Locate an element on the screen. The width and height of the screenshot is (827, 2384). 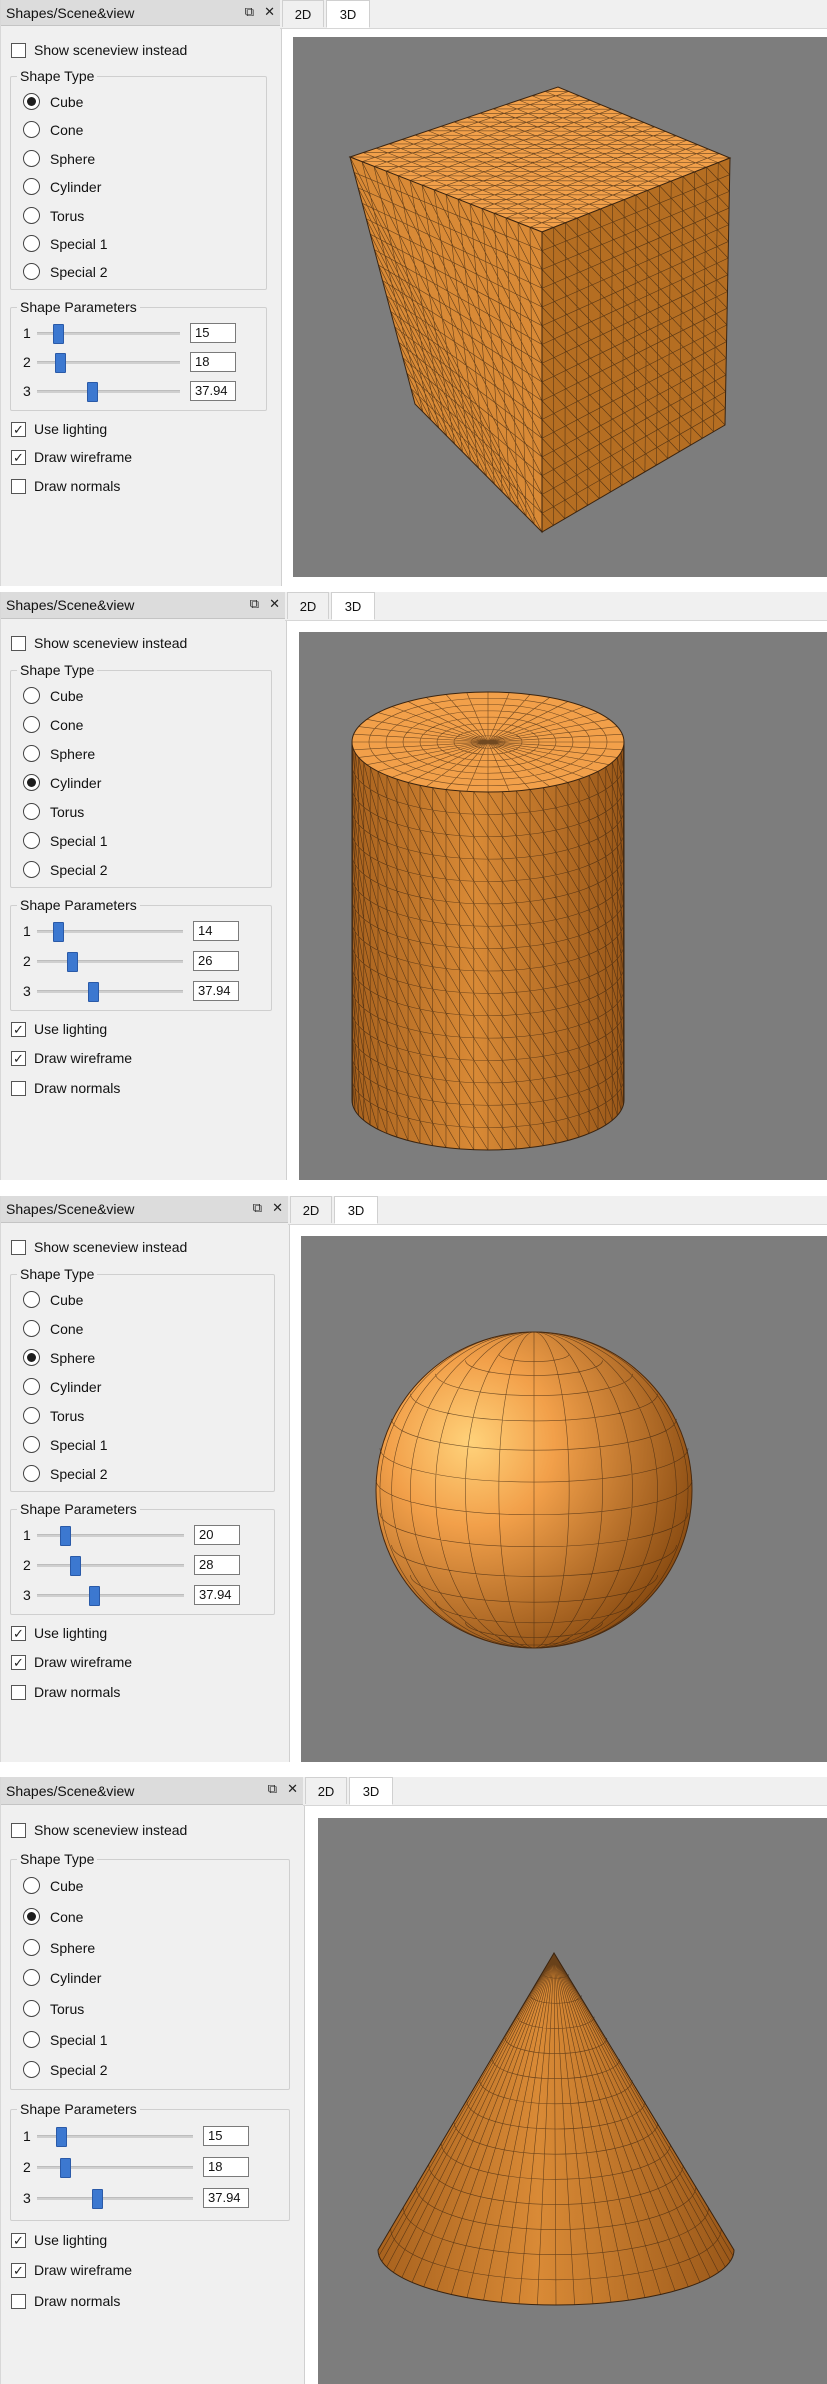
parameter-value-1: 20 is located at coordinates (217, 1535).